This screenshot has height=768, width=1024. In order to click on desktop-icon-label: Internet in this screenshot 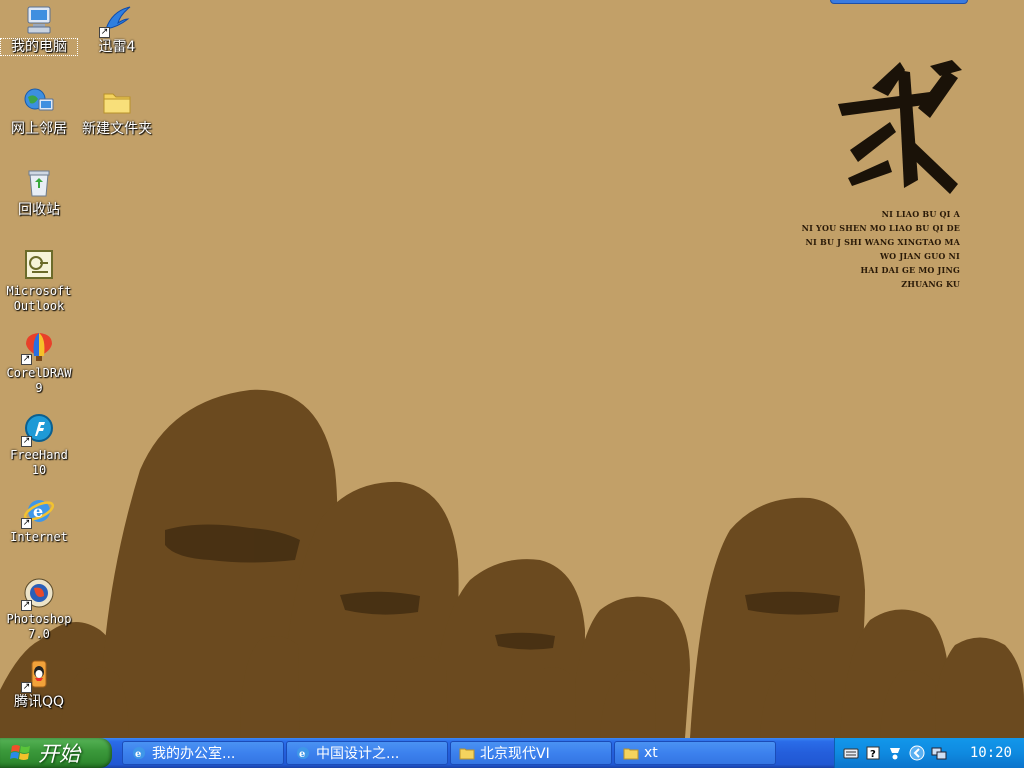, I will do `click(39, 537)`.